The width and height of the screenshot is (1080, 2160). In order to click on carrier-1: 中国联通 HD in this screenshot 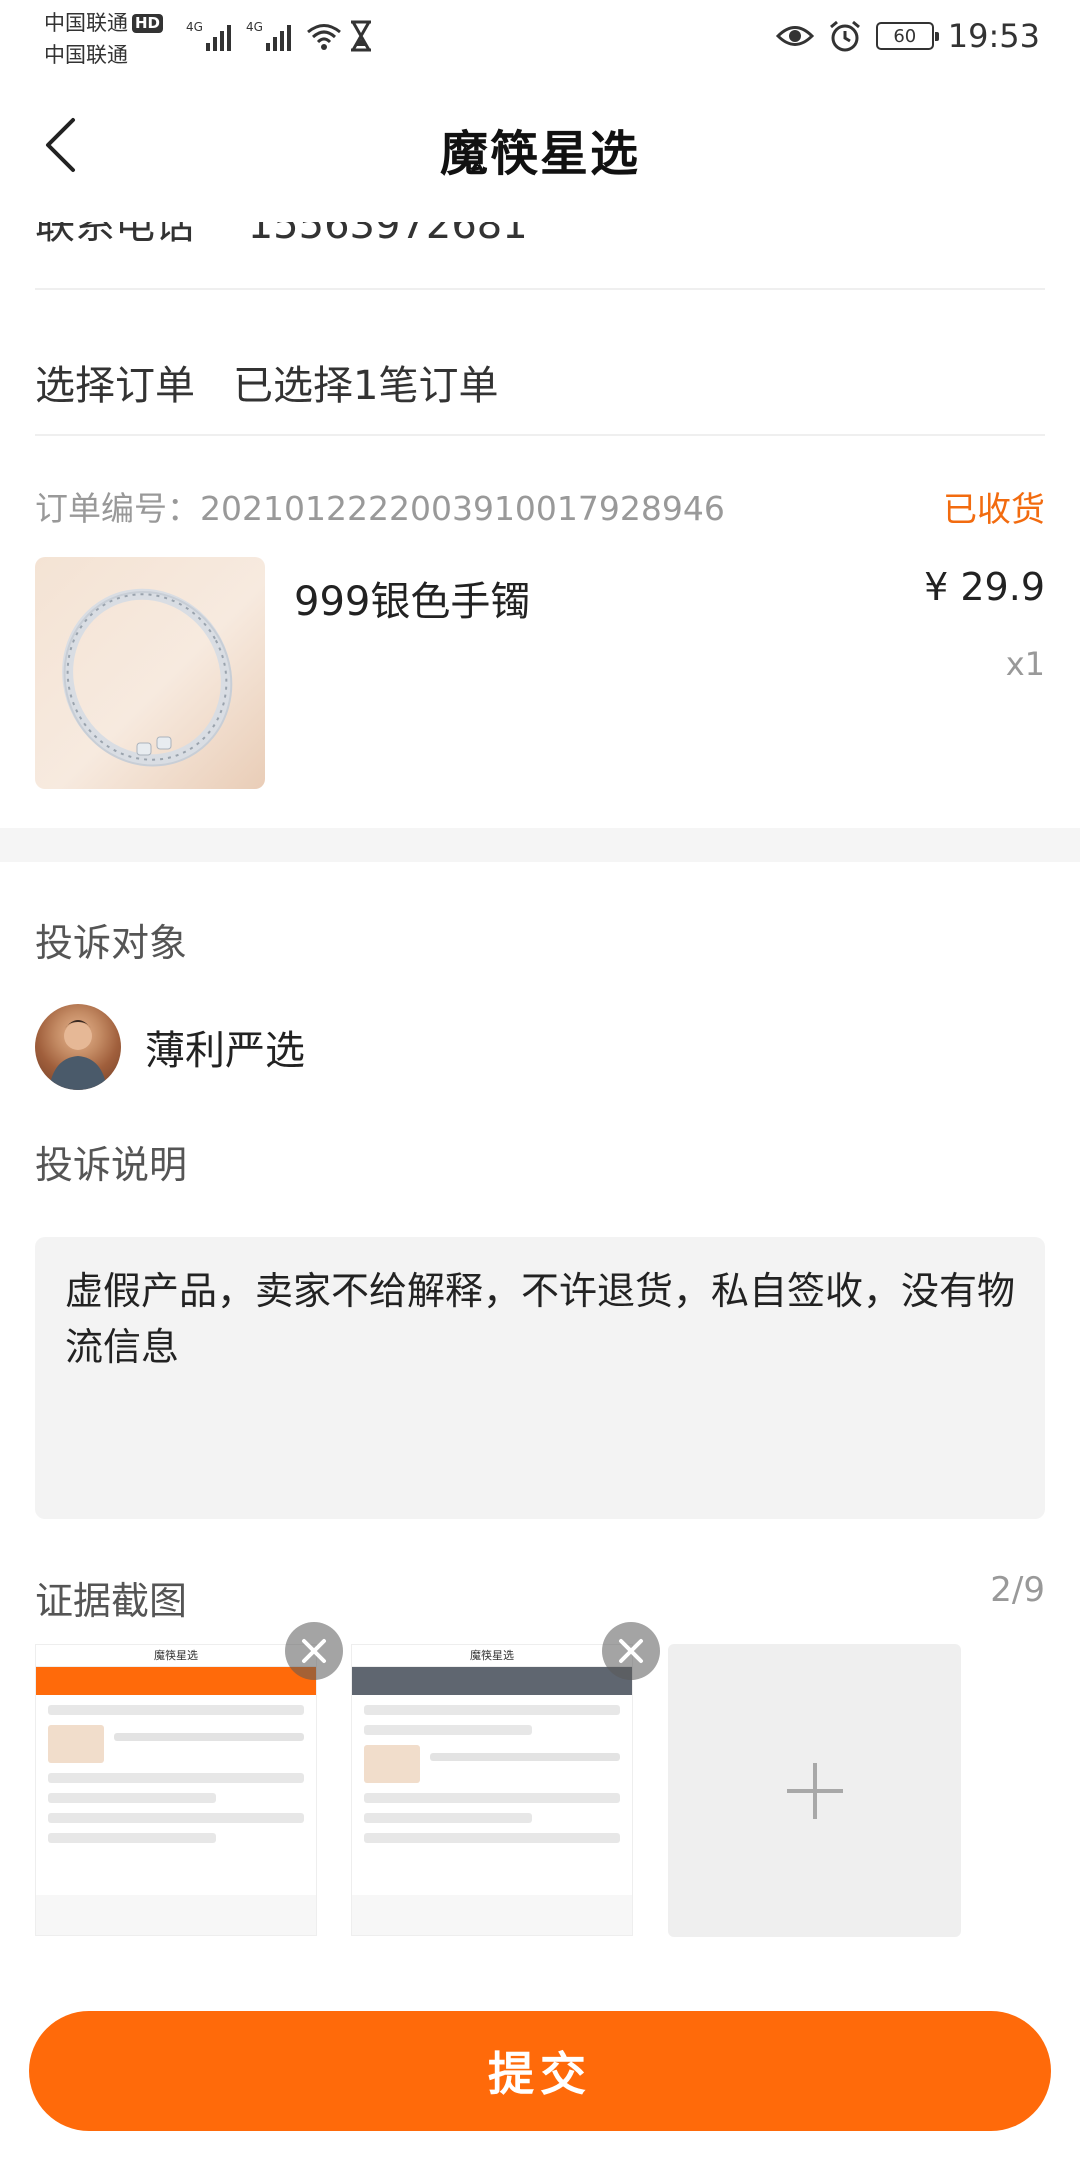, I will do `click(104, 23)`.